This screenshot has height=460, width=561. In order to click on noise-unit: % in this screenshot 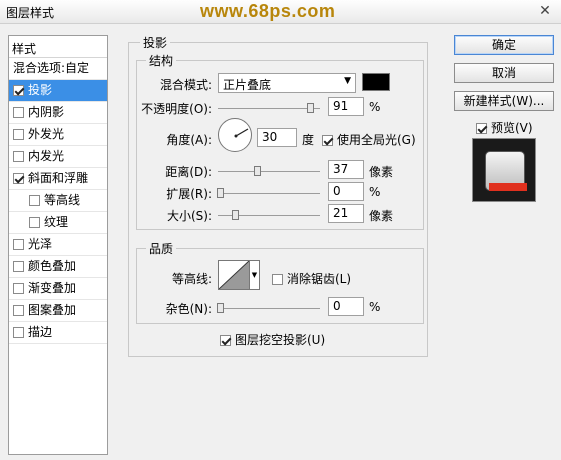, I will do `click(375, 307)`.